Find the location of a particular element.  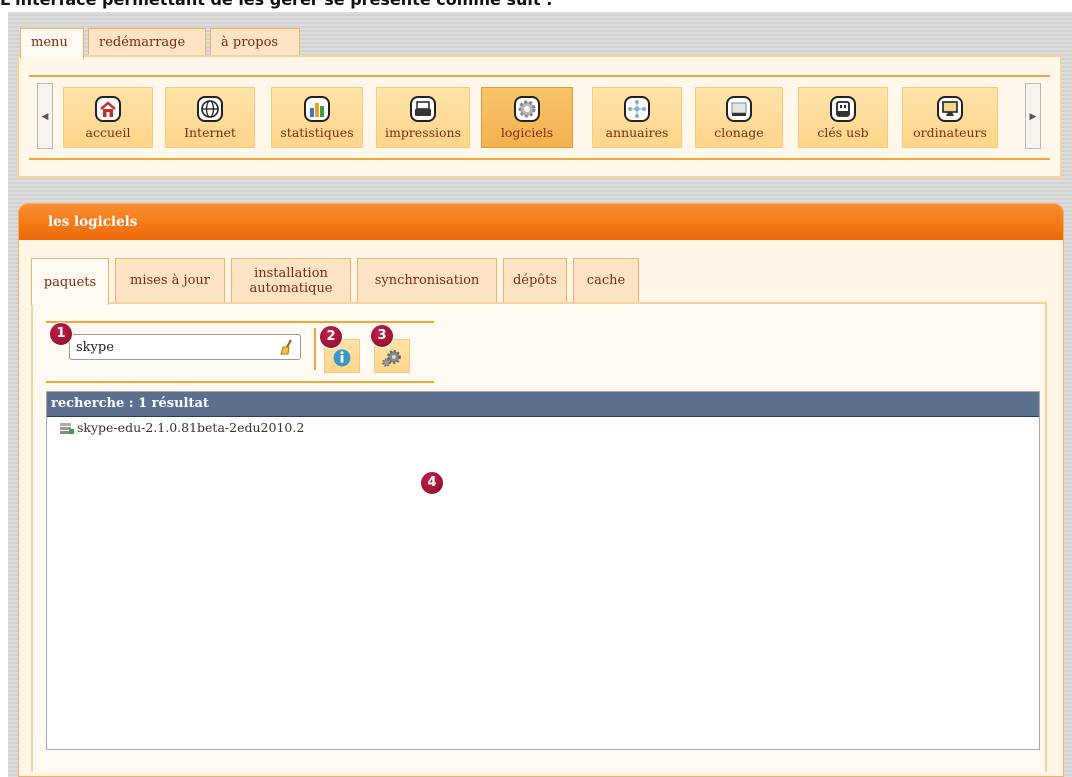

broom-icon is located at coordinates (287, 347).